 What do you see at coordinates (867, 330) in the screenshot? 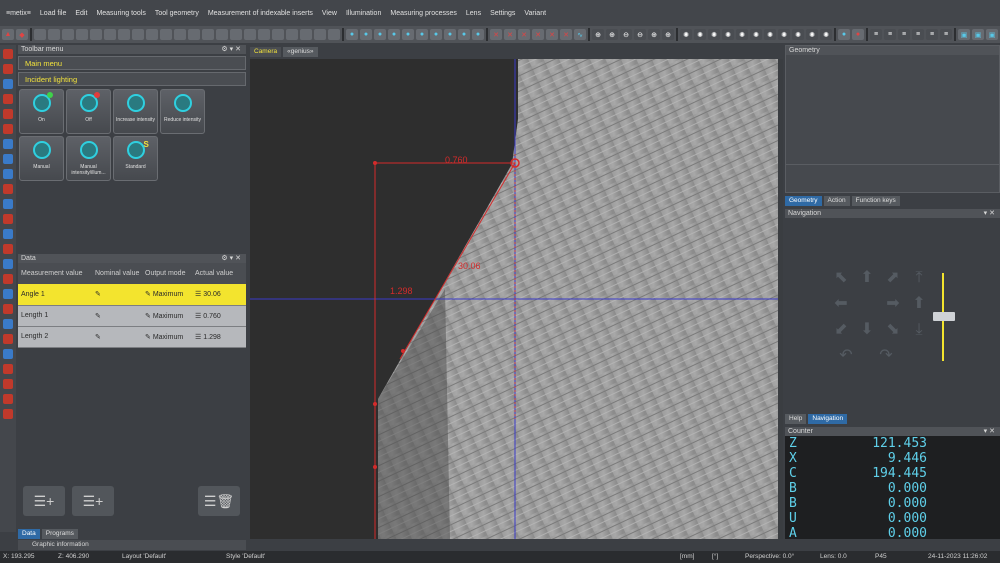
I see `nav-down-icon: ⬇` at bounding box center [867, 330].